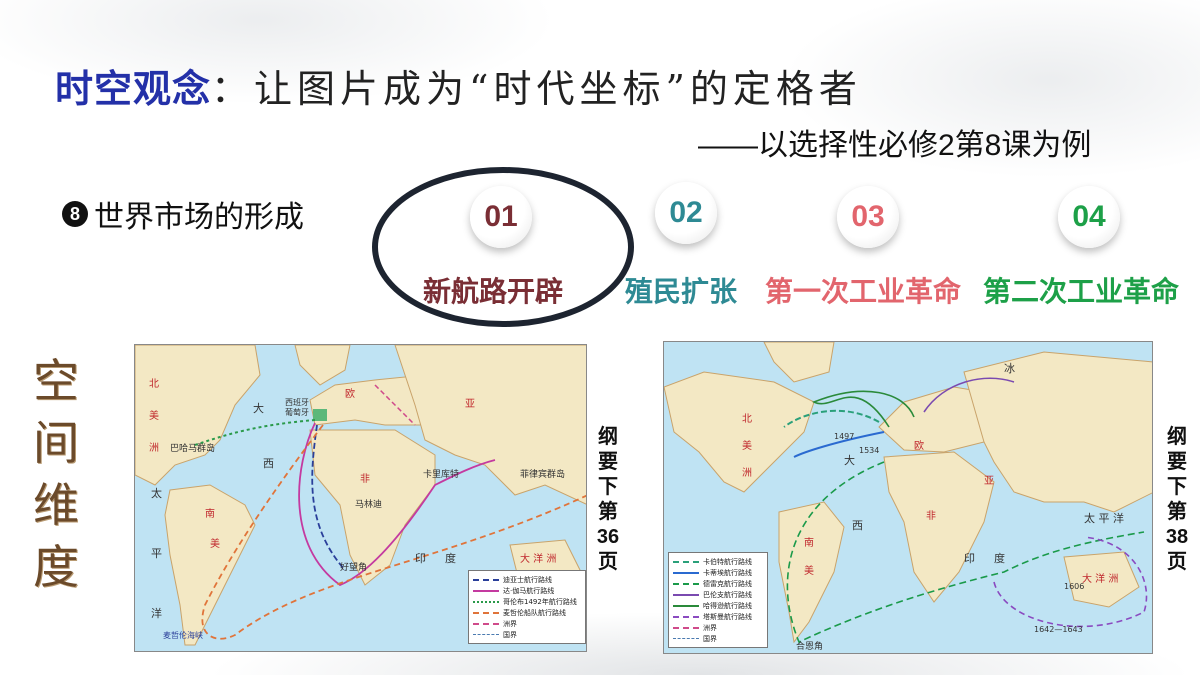  I want to click on page-title: 时空观念：让图片成为“时代坐标”的定格者, so click(458, 85).